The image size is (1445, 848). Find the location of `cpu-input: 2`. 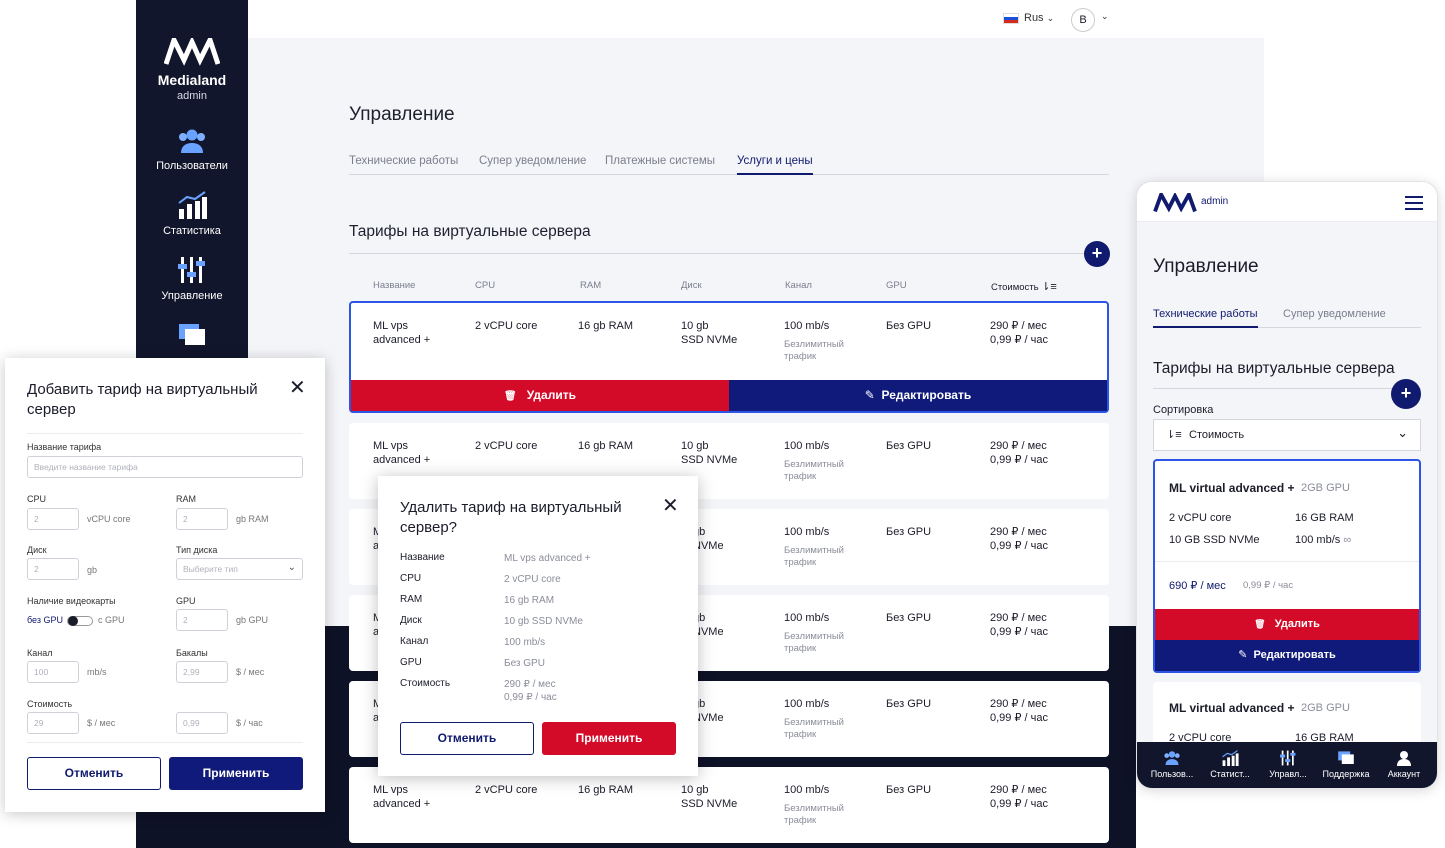

cpu-input: 2 is located at coordinates (53, 519).